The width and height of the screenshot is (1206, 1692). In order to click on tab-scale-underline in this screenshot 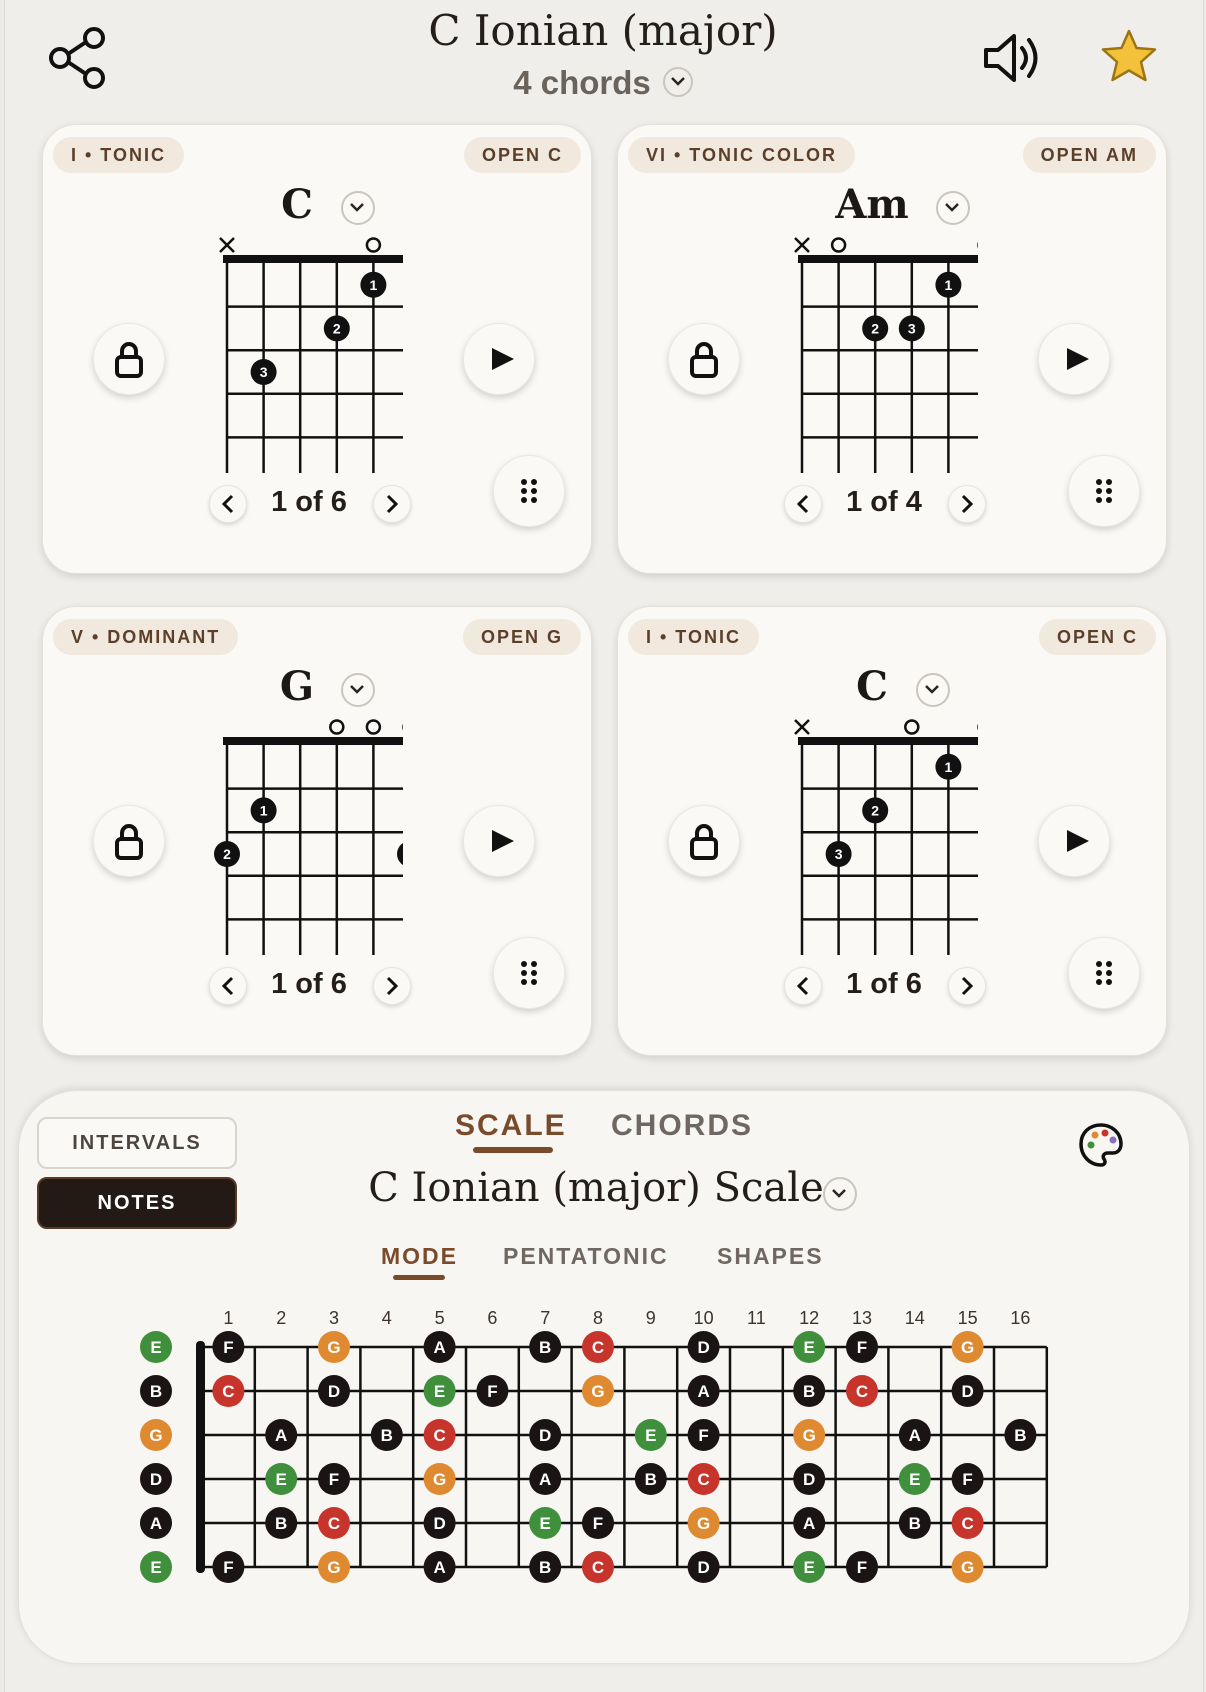, I will do `click(513, 1150)`.